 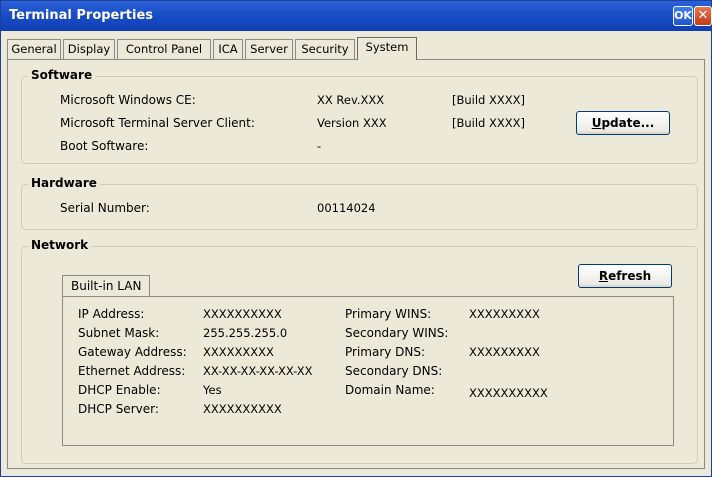 What do you see at coordinates (118, 409) in the screenshot?
I see `dhcp-server-label: DHCP Server:` at bounding box center [118, 409].